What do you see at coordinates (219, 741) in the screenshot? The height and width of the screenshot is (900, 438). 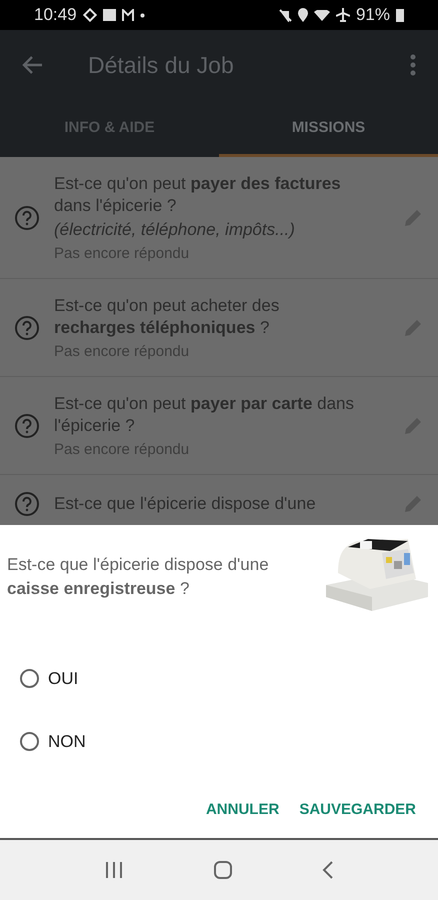 I see `radio-option: NON` at bounding box center [219, 741].